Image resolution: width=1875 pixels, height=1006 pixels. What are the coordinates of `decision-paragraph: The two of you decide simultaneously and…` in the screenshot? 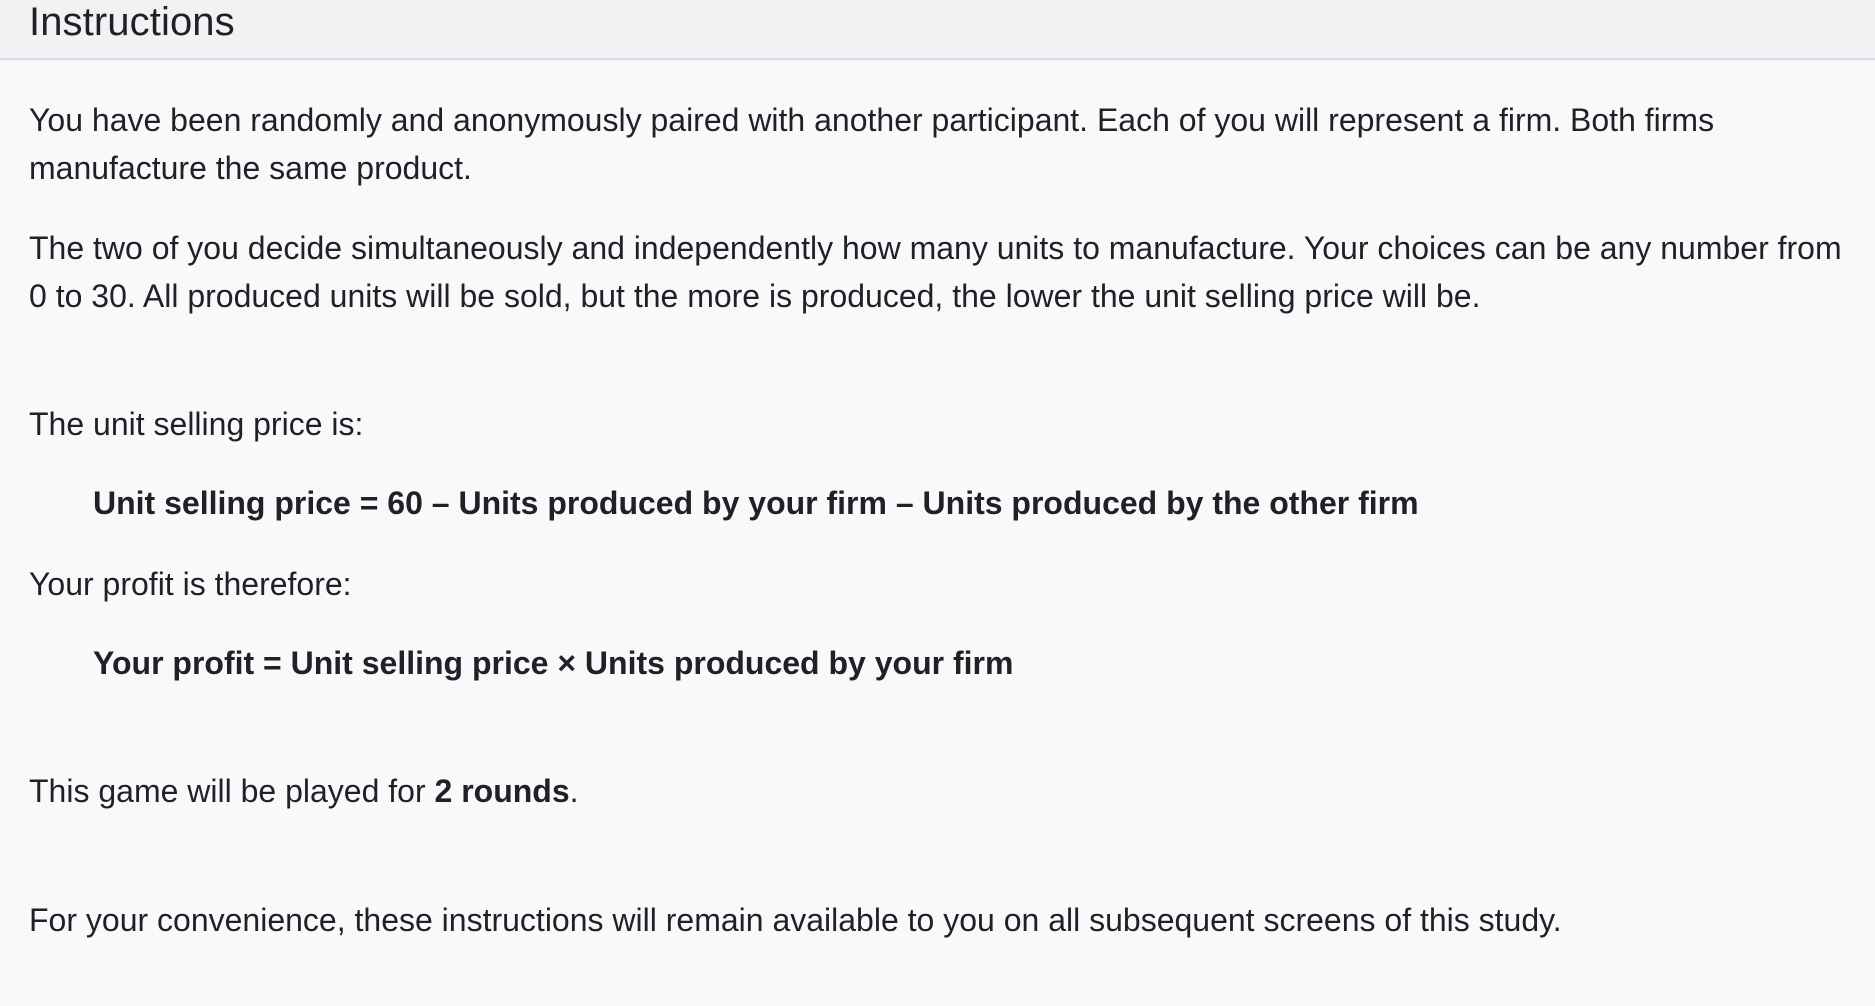 It's located at (935, 272).